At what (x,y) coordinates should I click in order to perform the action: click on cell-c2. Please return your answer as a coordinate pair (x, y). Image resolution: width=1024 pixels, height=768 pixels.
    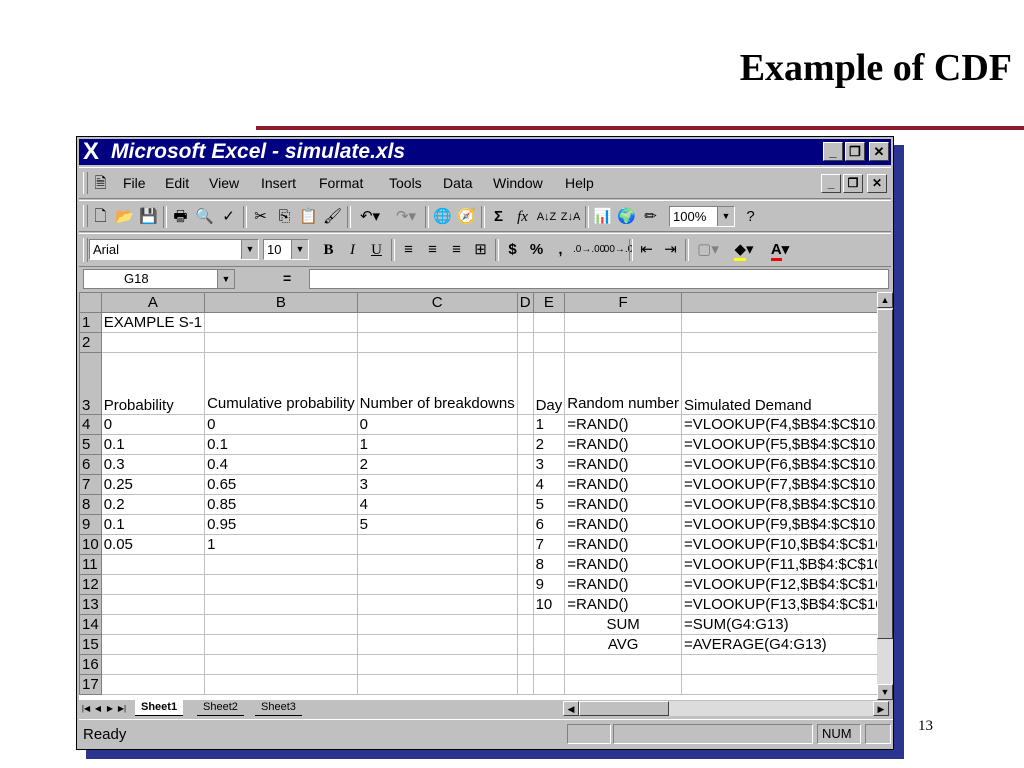
    Looking at the image, I should click on (437, 342).